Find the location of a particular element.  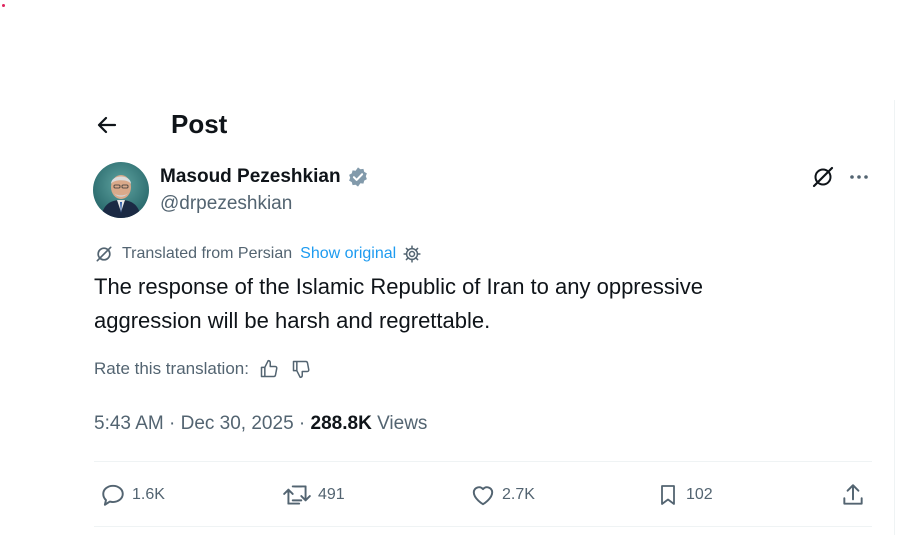

post-meta: 5:43 AM · Dec 30, 2025 · 288.8K Views is located at coordinates (260, 424).